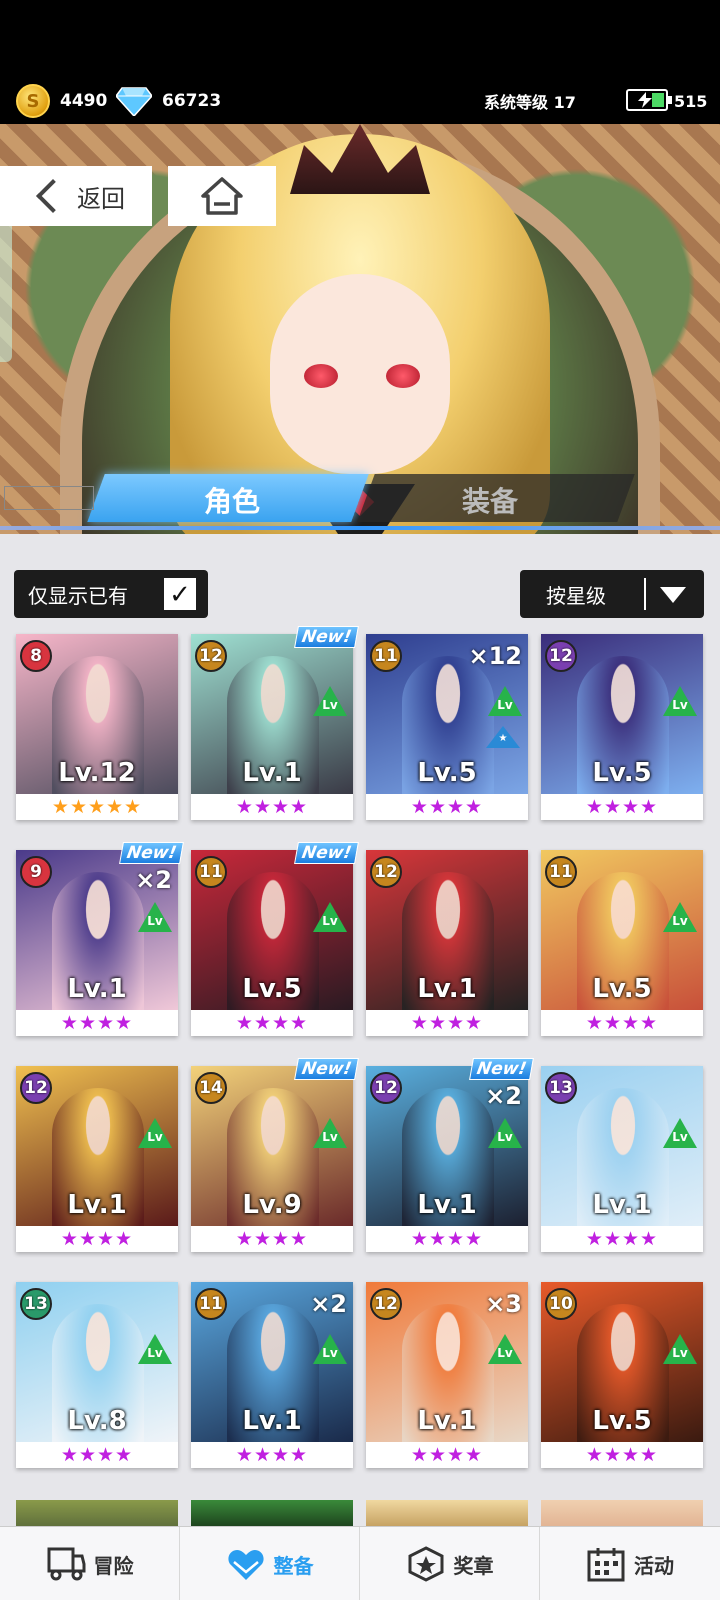 The width and height of the screenshot is (720, 1600). Describe the element at coordinates (90, 1563) in the screenshot. I see `nav-adventure: 冒险` at that location.